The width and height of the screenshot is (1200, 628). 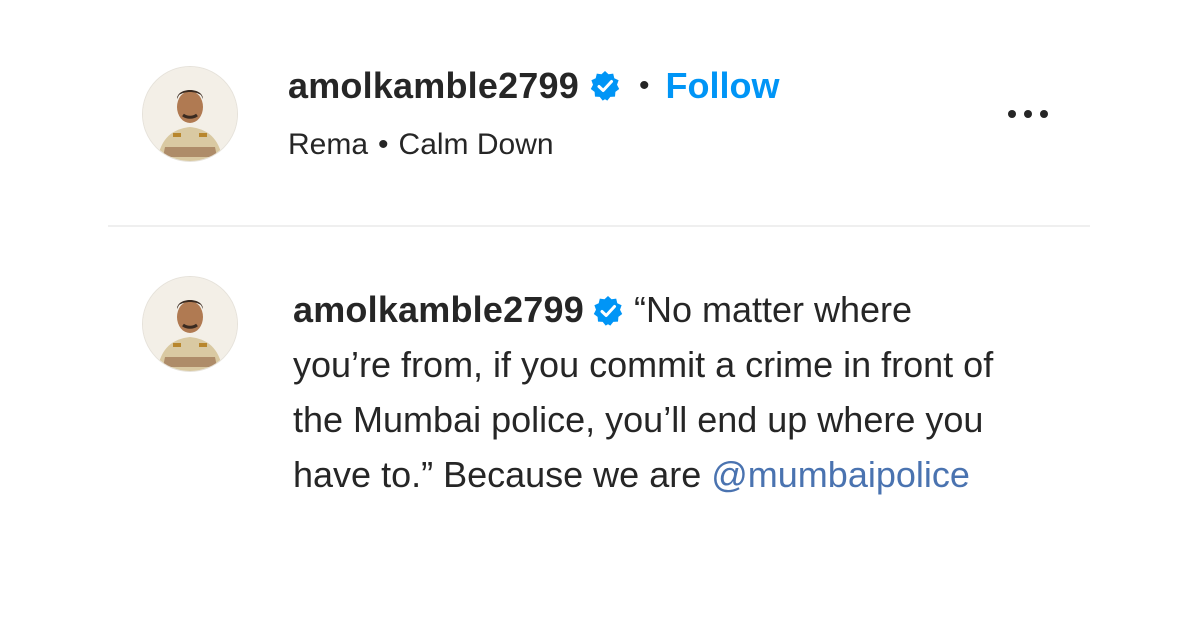 What do you see at coordinates (476, 144) in the screenshot?
I see `audio-track: Calm Down` at bounding box center [476, 144].